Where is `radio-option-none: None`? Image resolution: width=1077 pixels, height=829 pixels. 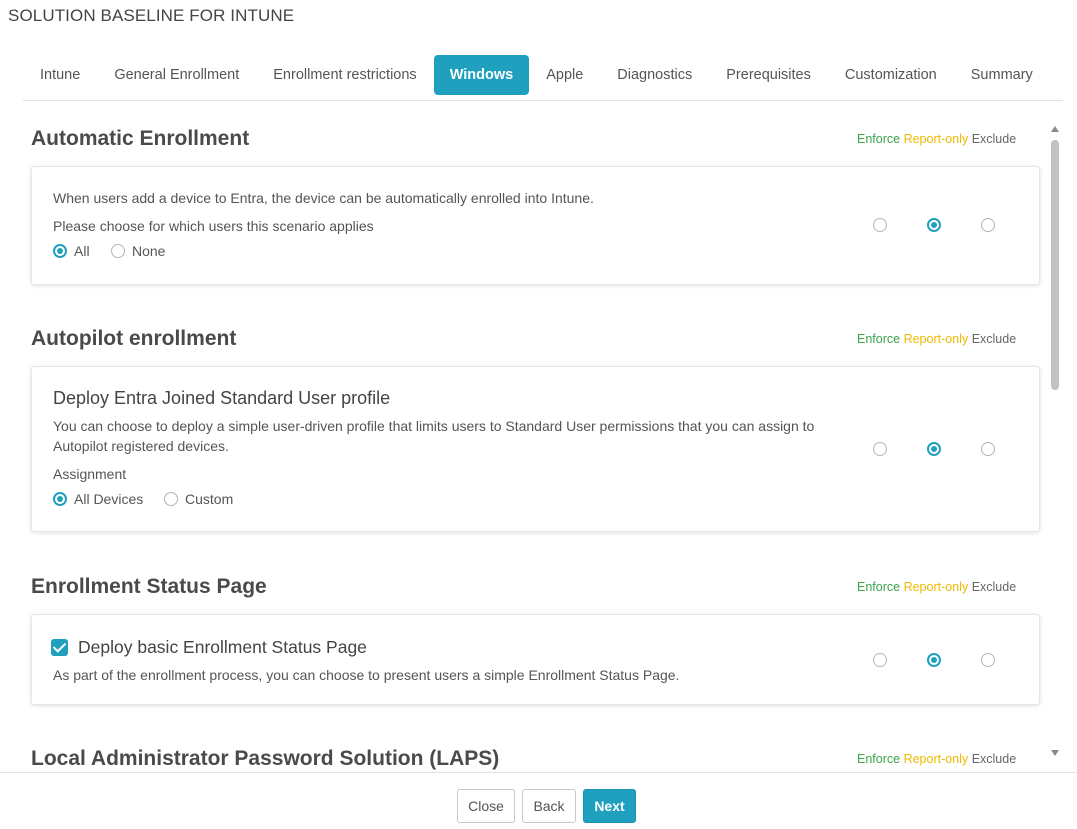 radio-option-none: None is located at coordinates (138, 251).